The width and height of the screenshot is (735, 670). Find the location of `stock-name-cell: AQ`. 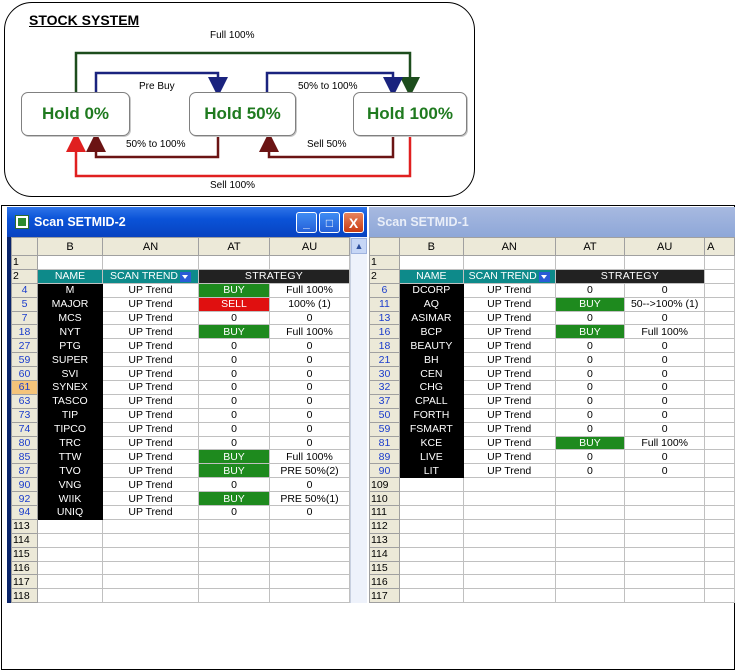

stock-name-cell: AQ is located at coordinates (431, 304).